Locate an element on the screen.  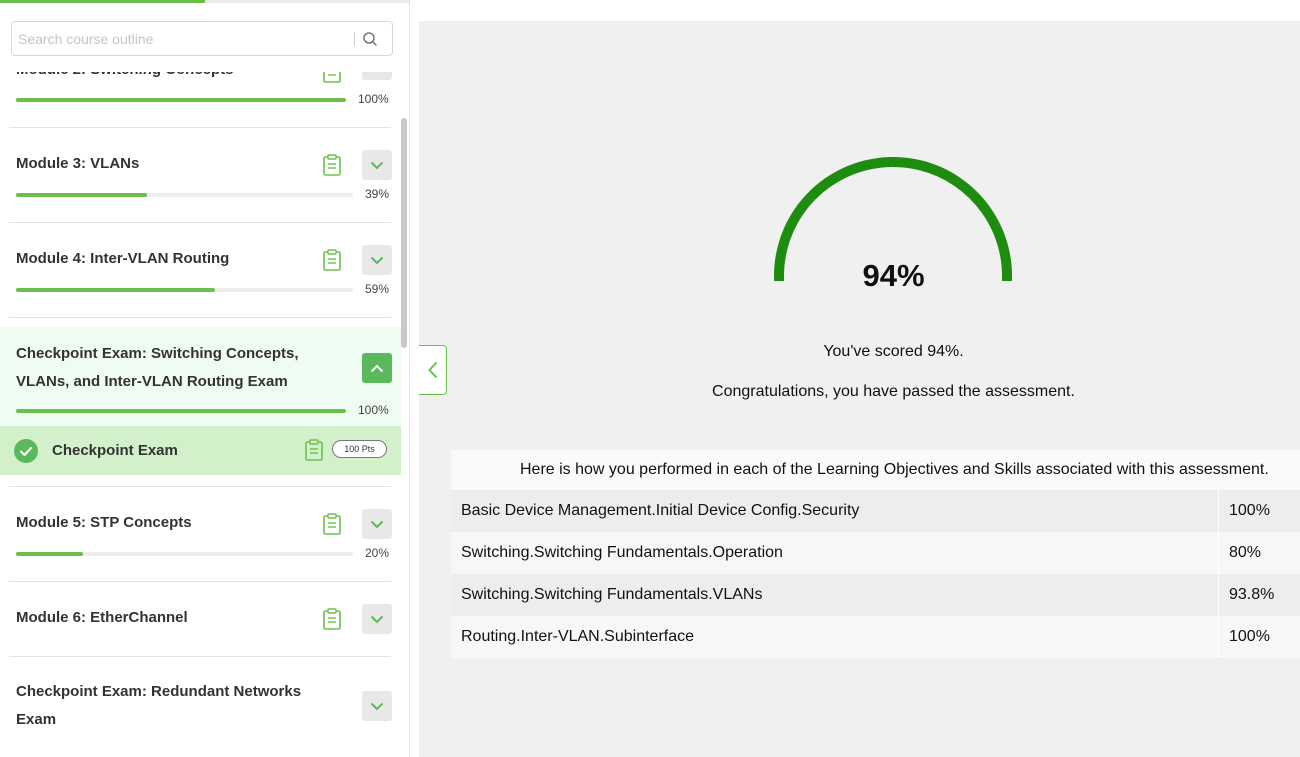
collapse-module-button is located at coordinates (377, 368).